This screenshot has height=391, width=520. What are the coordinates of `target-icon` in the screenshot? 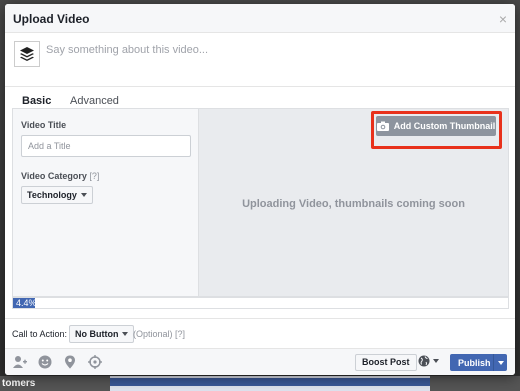 It's located at (95, 362).